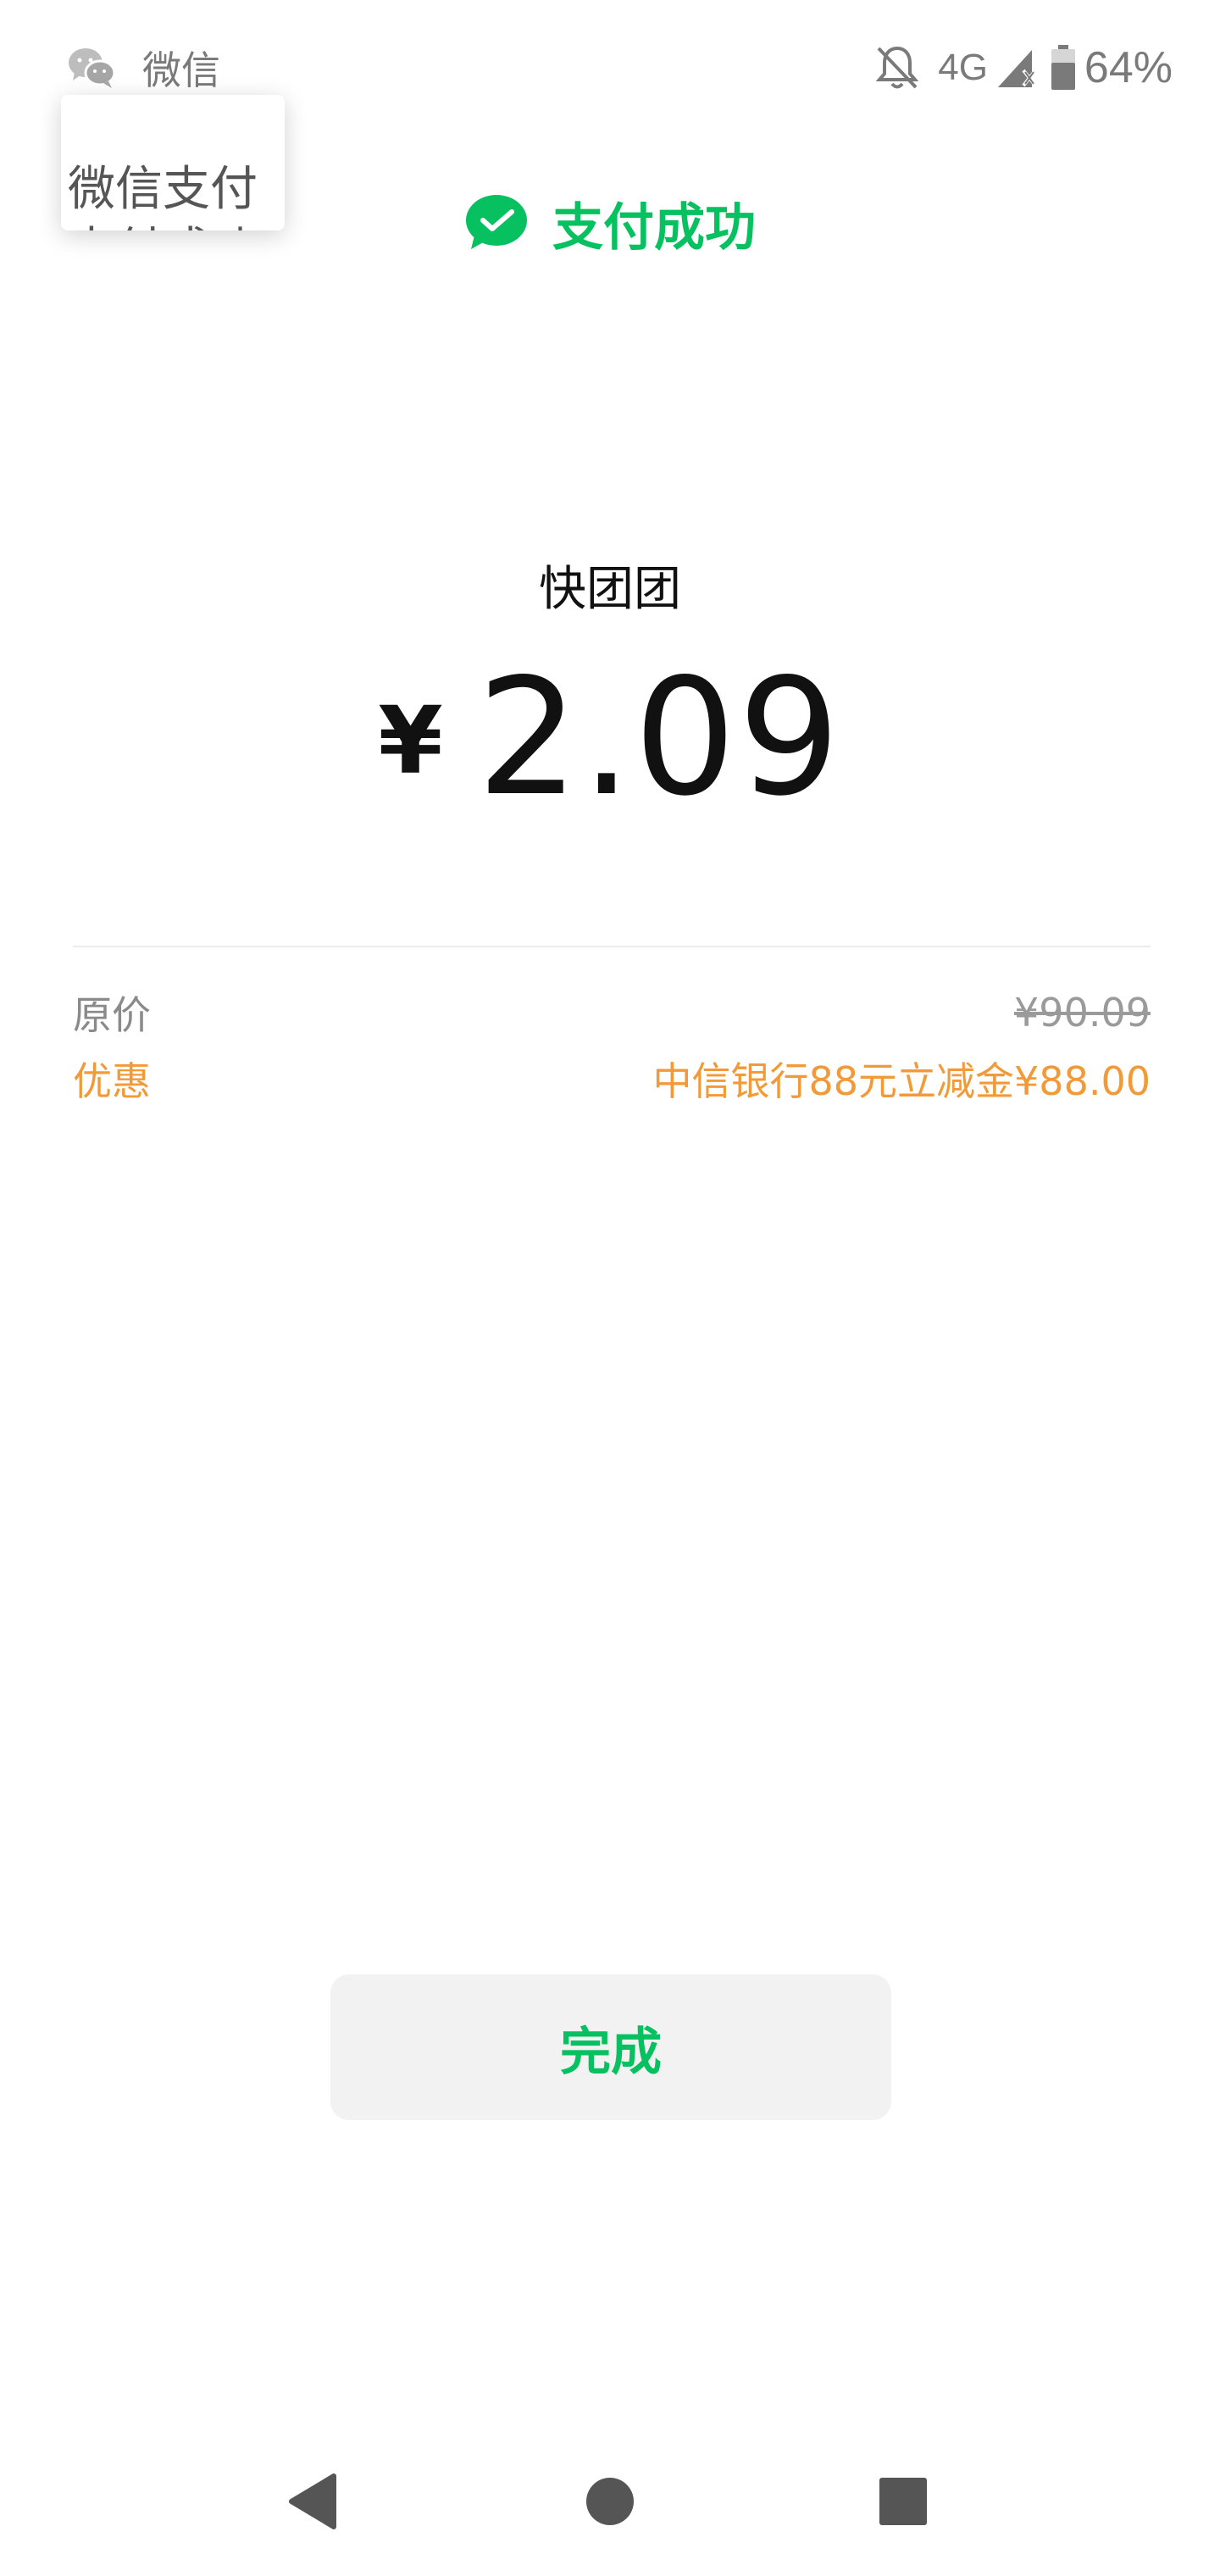 This screenshot has width=1220, height=2576. Describe the element at coordinates (610, 589) in the screenshot. I see `merchant-name: 快团团` at that location.